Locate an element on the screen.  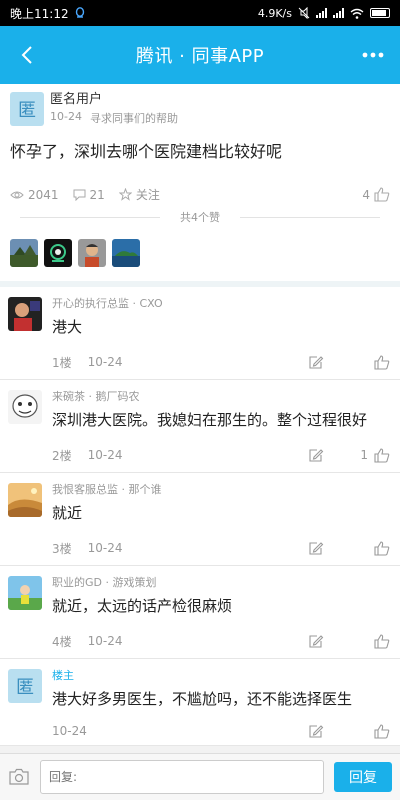
follow-button: 关注 is located at coordinates (139, 194).